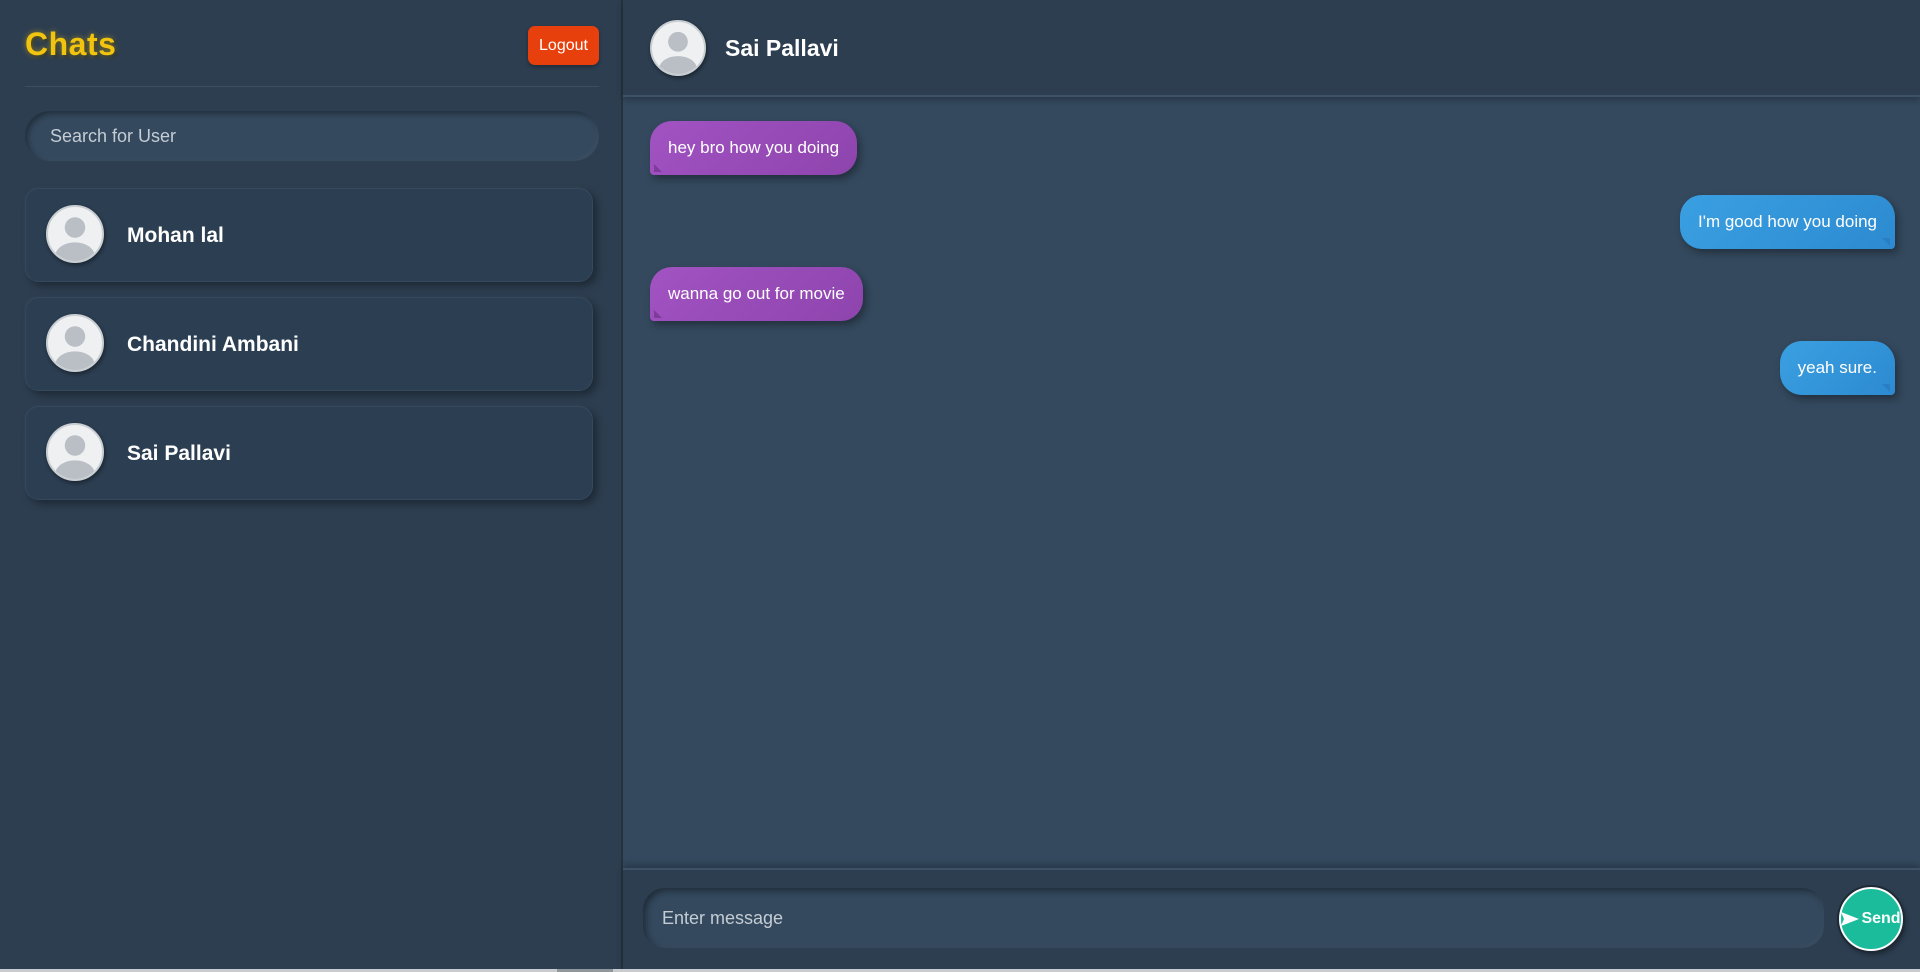 Image resolution: width=1920 pixels, height=972 pixels. I want to click on message-bubble-outgoing: I'm good how you doing, so click(1787, 222).